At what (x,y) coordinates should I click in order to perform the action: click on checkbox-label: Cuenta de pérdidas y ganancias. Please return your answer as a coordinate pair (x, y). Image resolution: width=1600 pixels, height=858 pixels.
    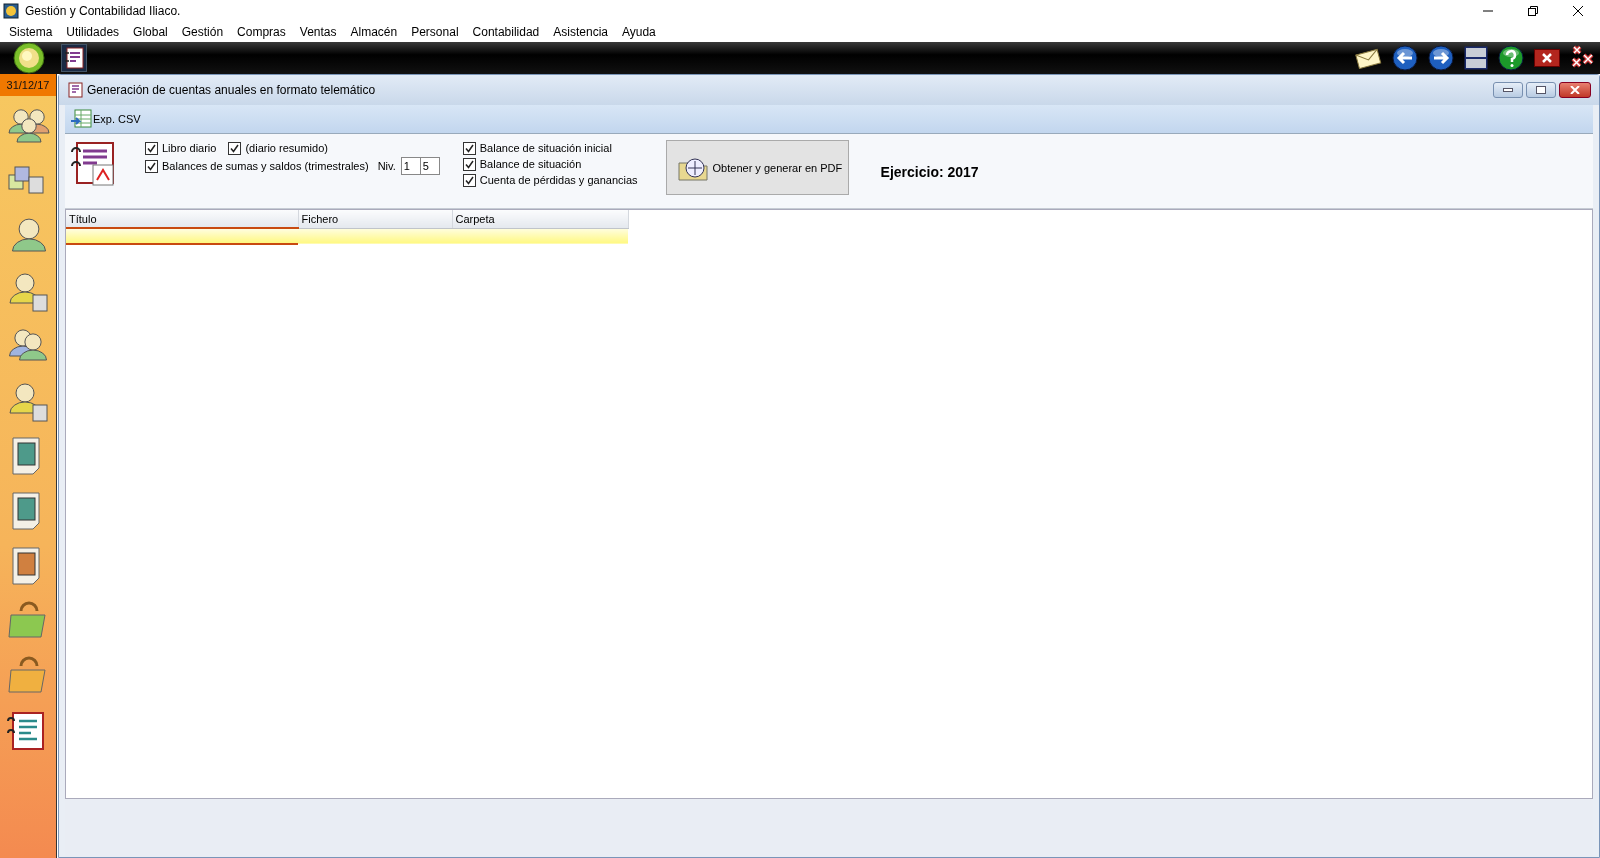
    Looking at the image, I should click on (558, 180).